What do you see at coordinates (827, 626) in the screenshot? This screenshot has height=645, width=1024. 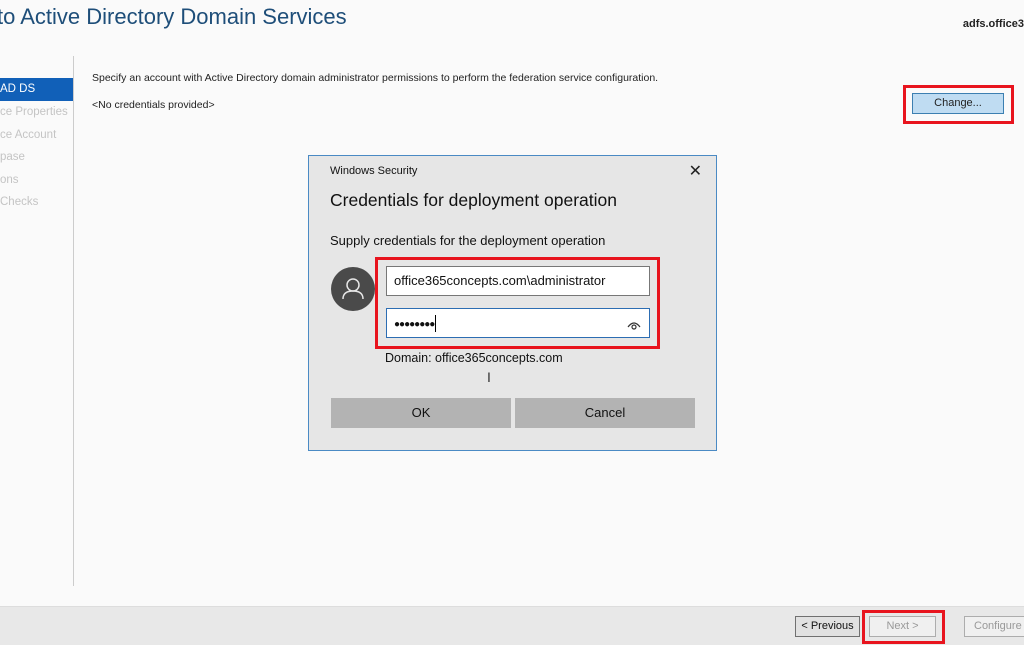 I see `previous-button: < Previous` at bounding box center [827, 626].